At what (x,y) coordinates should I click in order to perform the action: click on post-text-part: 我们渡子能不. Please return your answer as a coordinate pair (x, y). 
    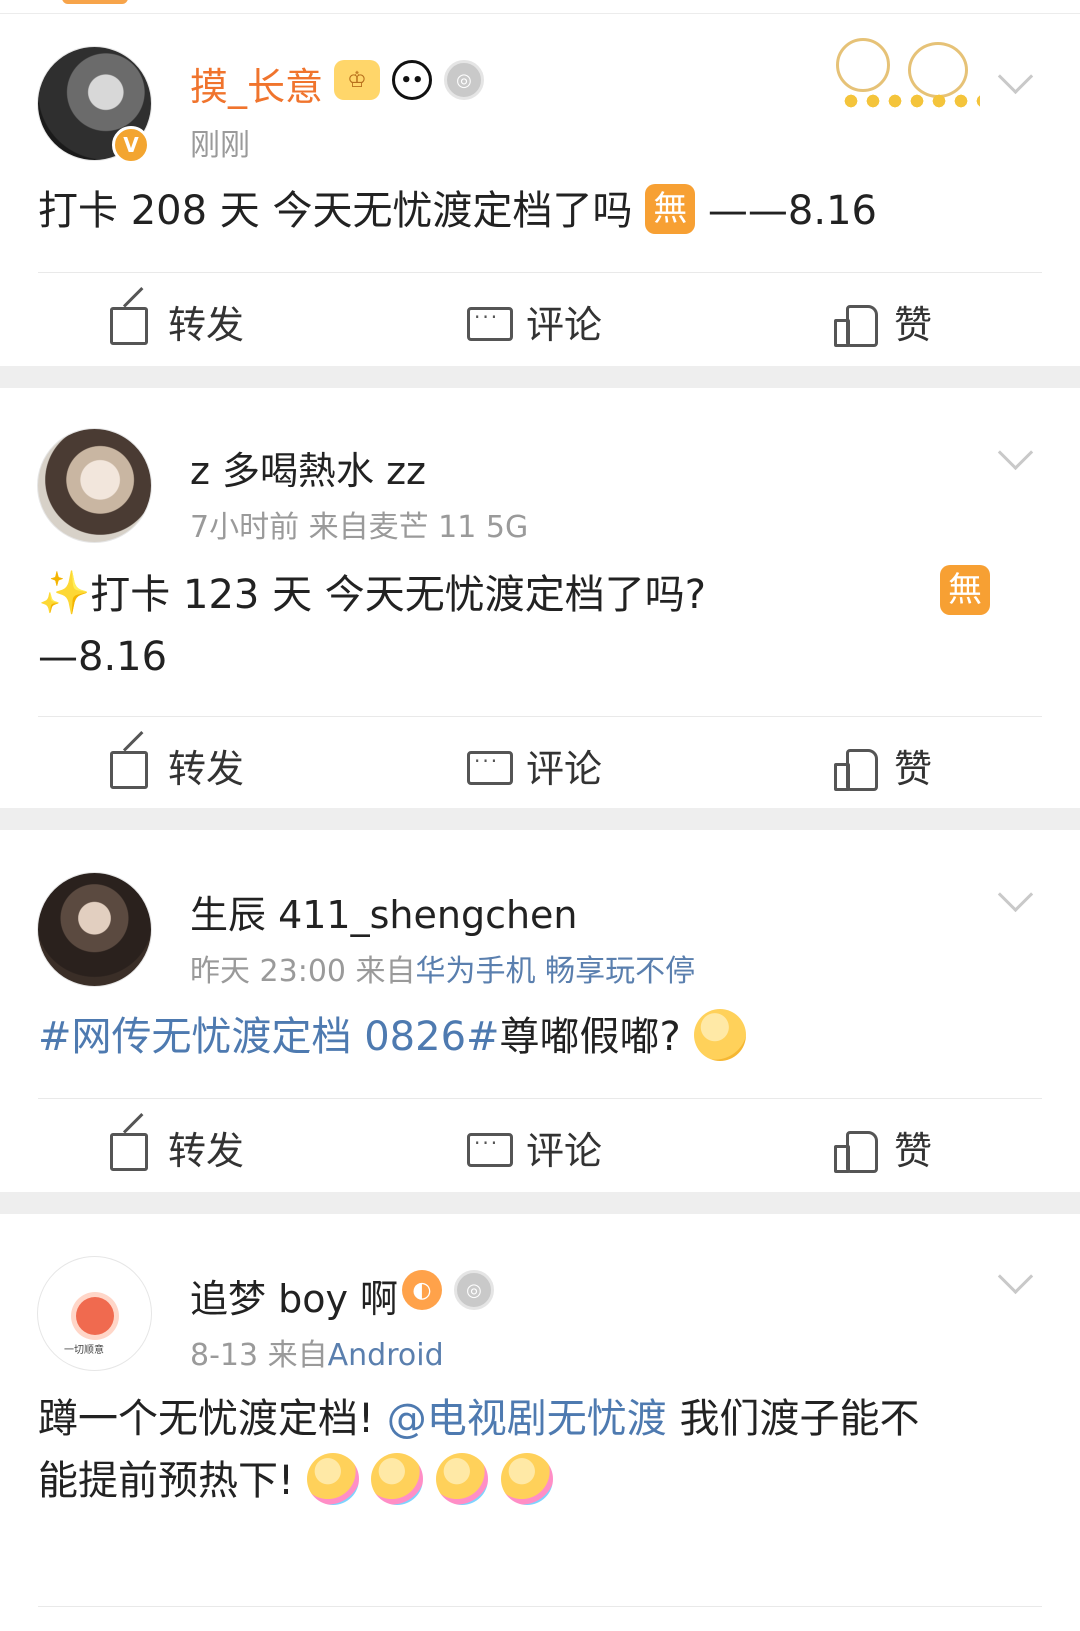
    Looking at the image, I should click on (793, 1419).